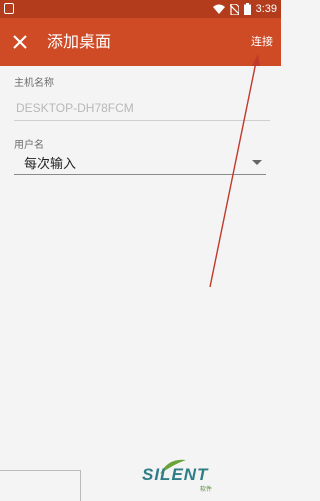 This screenshot has height=501, width=320. I want to click on dropdown-arrow-icon, so click(257, 162).